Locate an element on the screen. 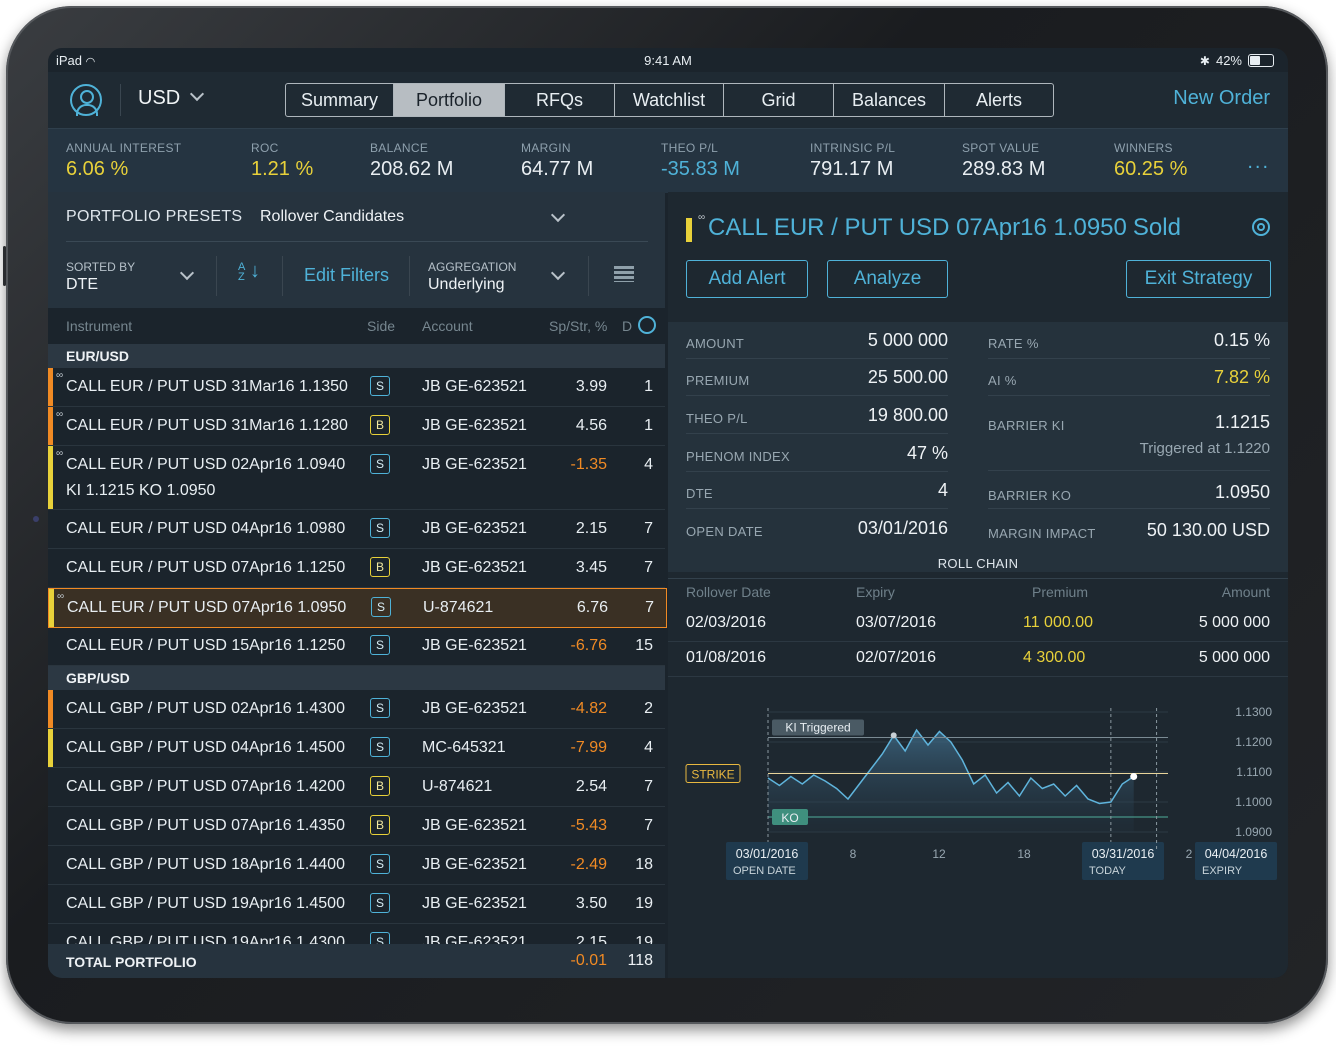  detail-title: CALL EUR / PUT USD 07Apr16 1.0950 Sold is located at coordinates (944, 228).